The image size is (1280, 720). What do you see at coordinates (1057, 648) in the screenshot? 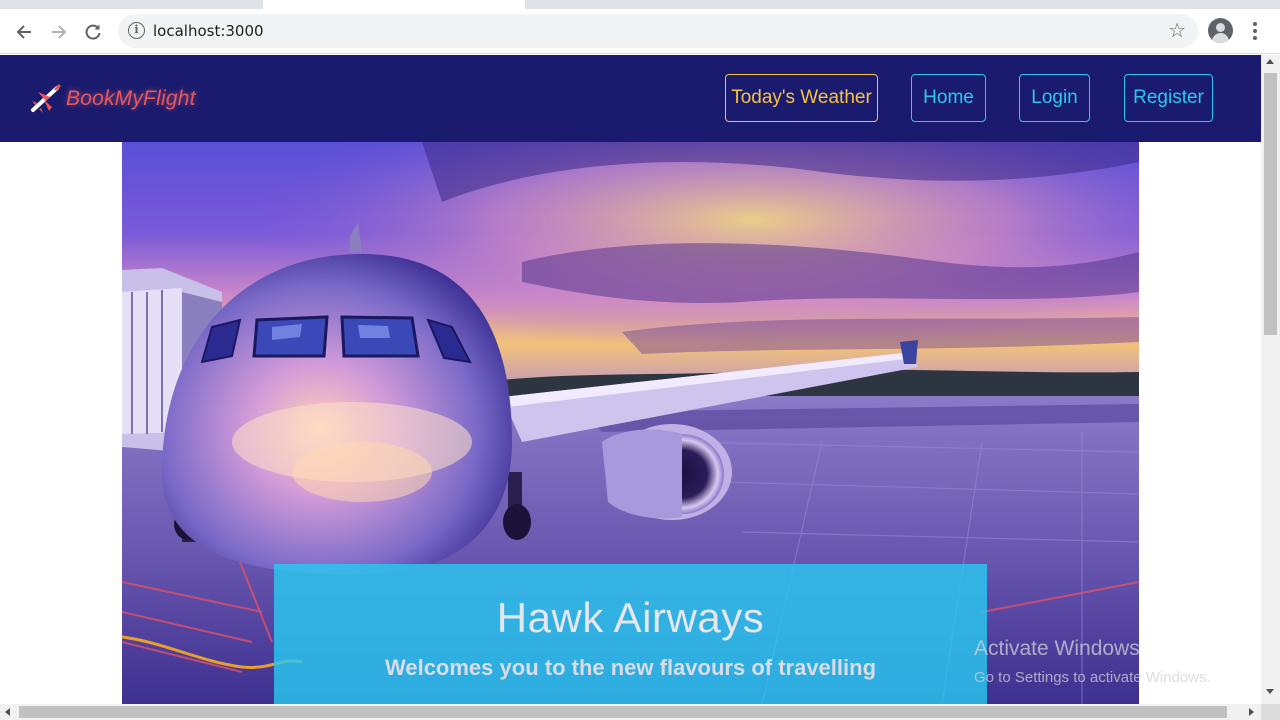
I see `watermark-title: Activate Windows` at bounding box center [1057, 648].